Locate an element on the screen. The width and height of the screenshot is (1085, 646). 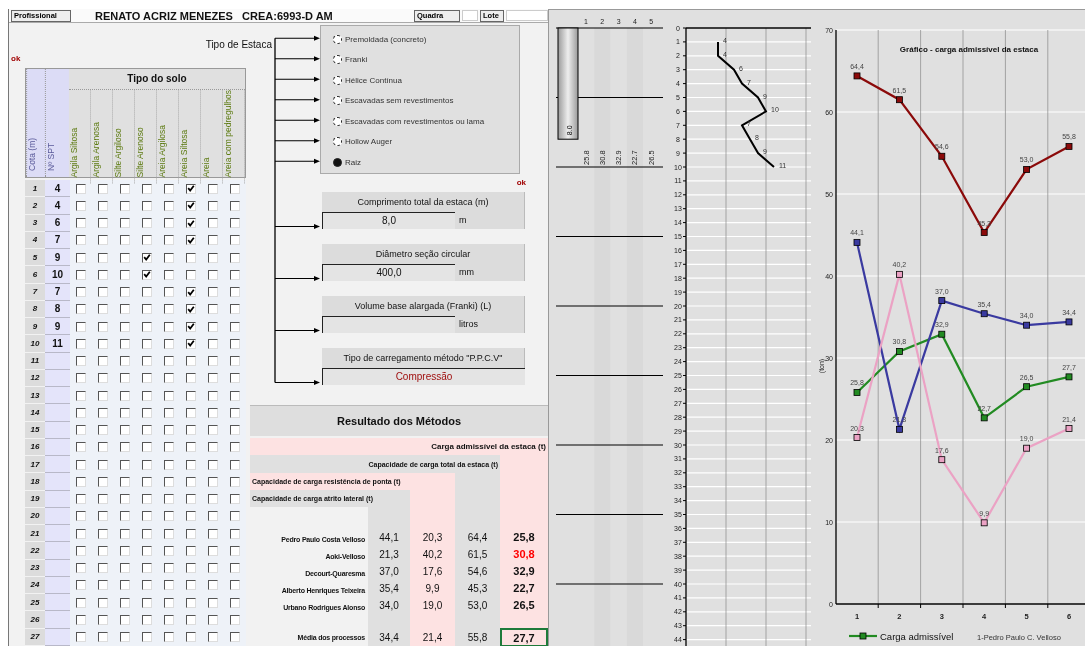
radio-icon is located at coordinates (337, 162).